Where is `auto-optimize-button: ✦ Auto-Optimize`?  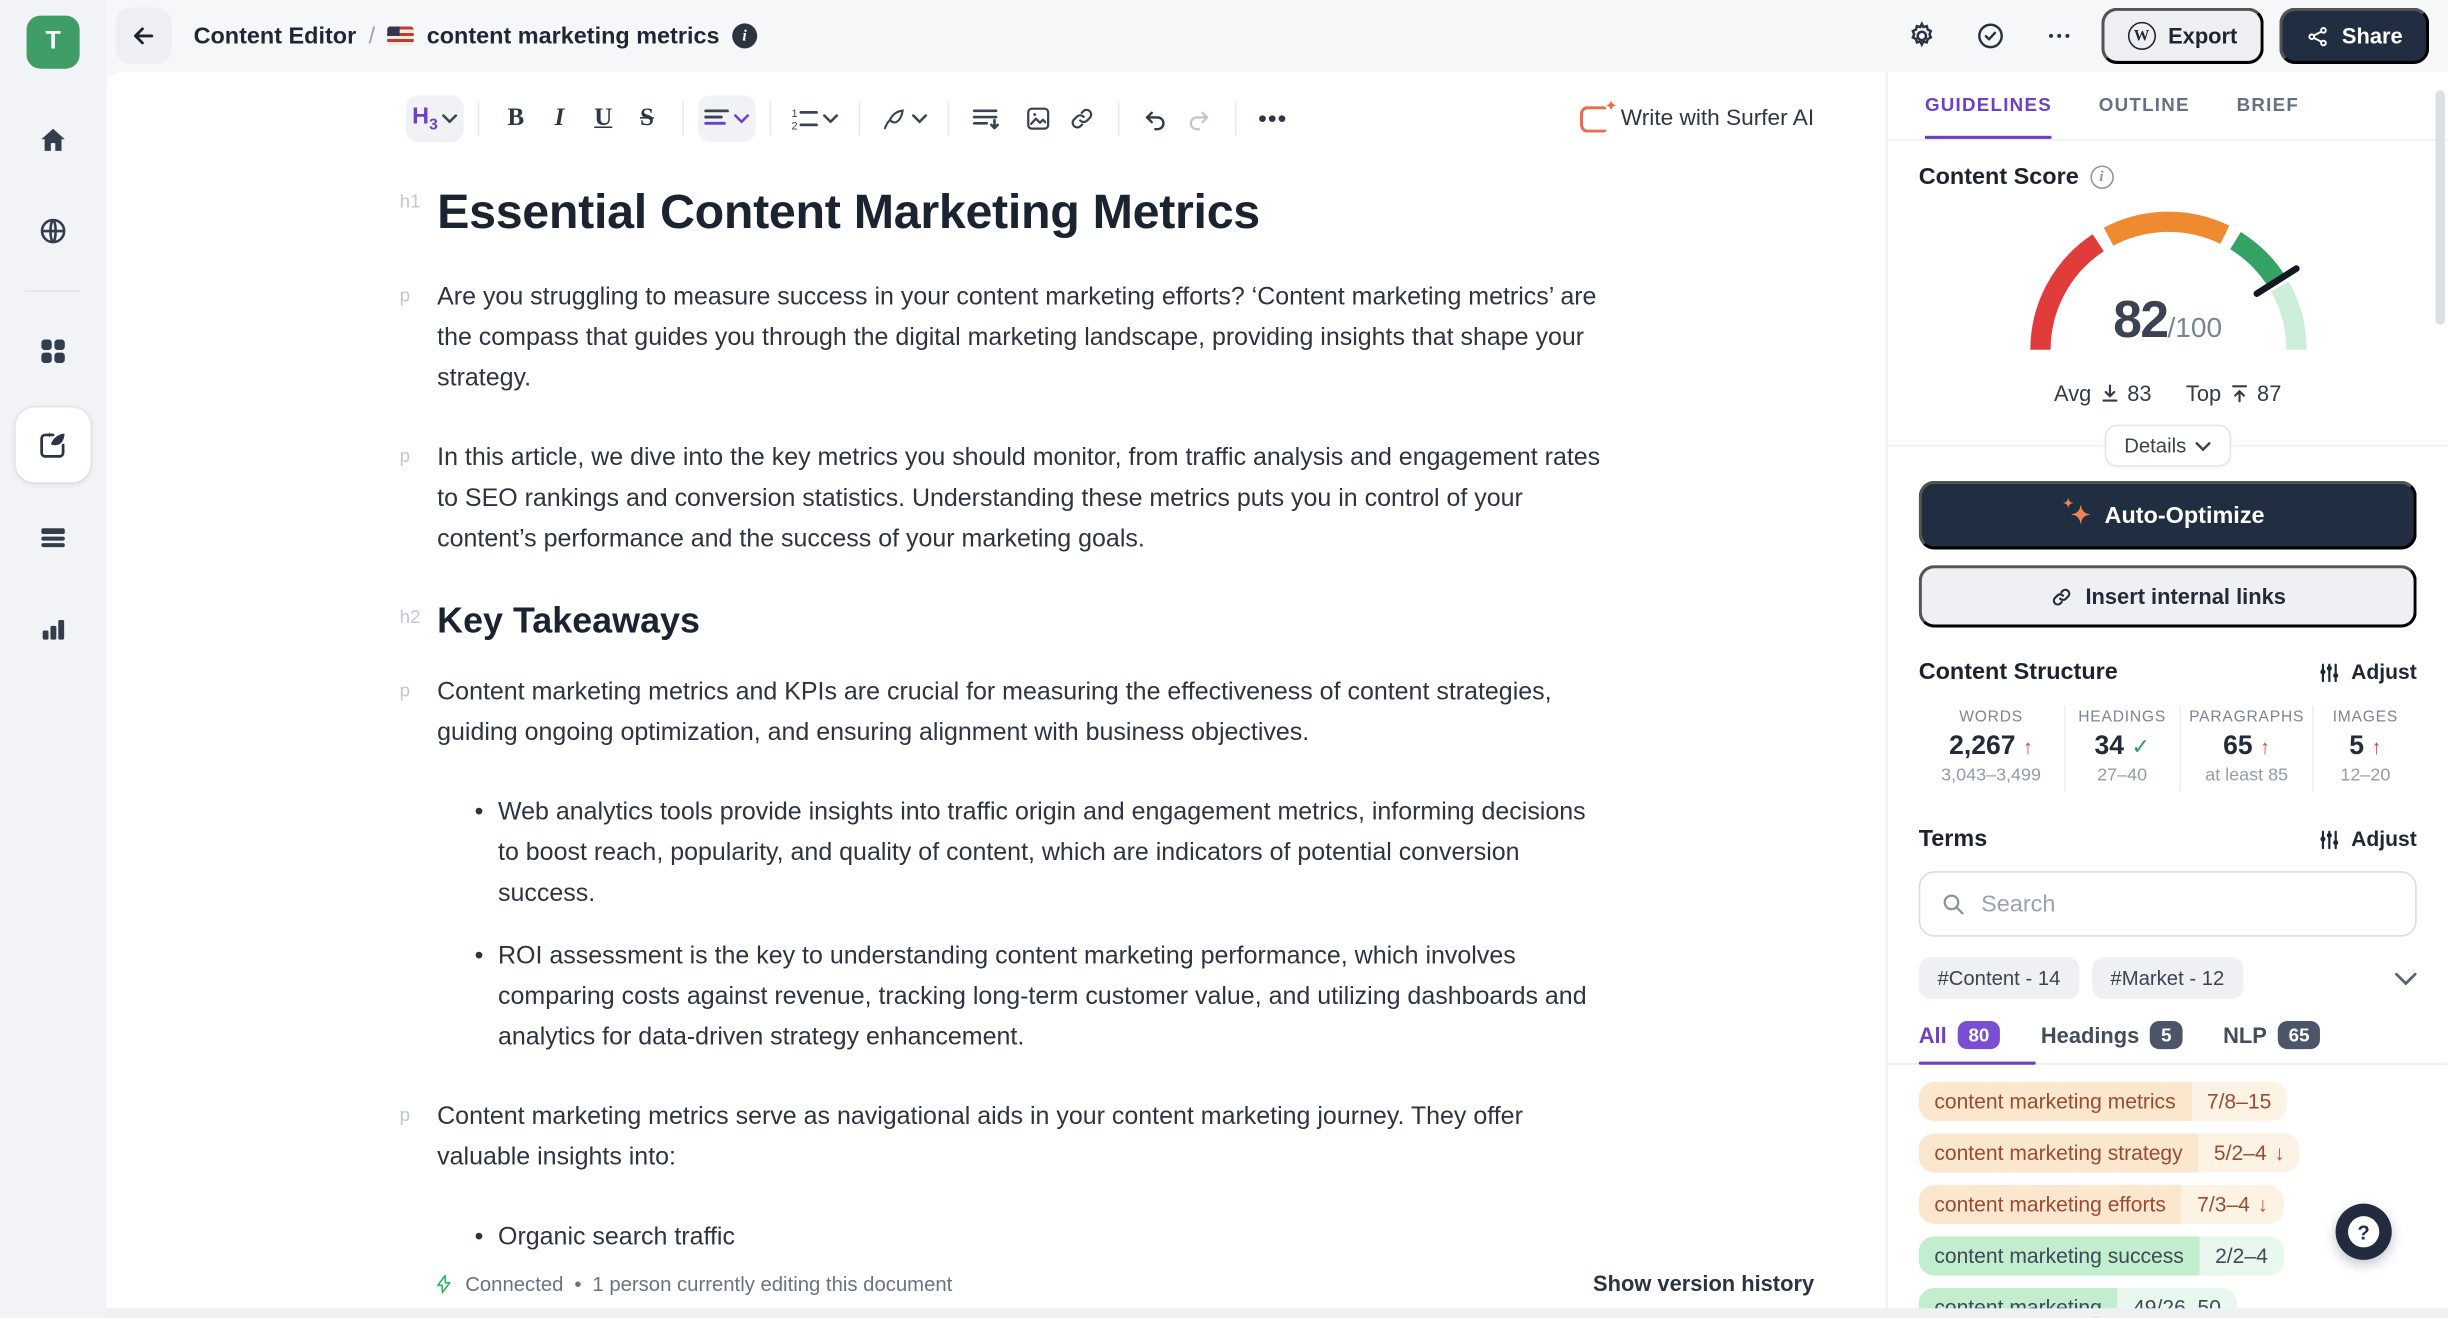 auto-optimize-button: ✦ Auto-Optimize is located at coordinates (2167, 515).